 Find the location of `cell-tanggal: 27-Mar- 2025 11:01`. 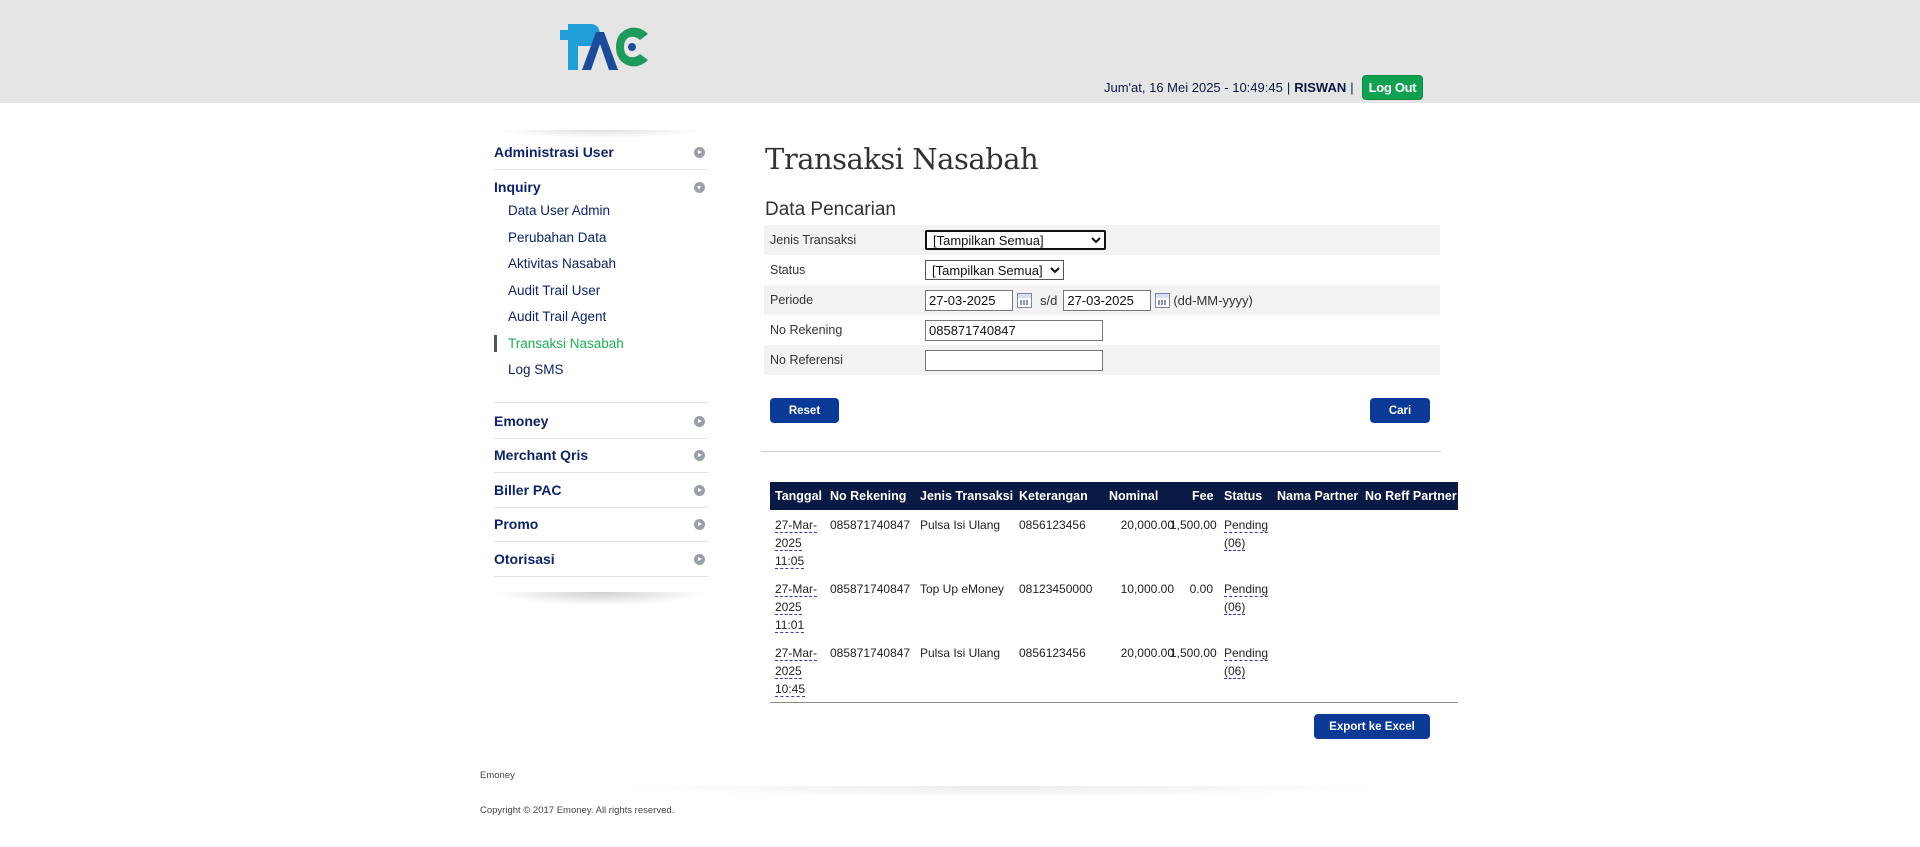

cell-tanggal: 27-Mar- 2025 11:01 is located at coordinates (797, 607).